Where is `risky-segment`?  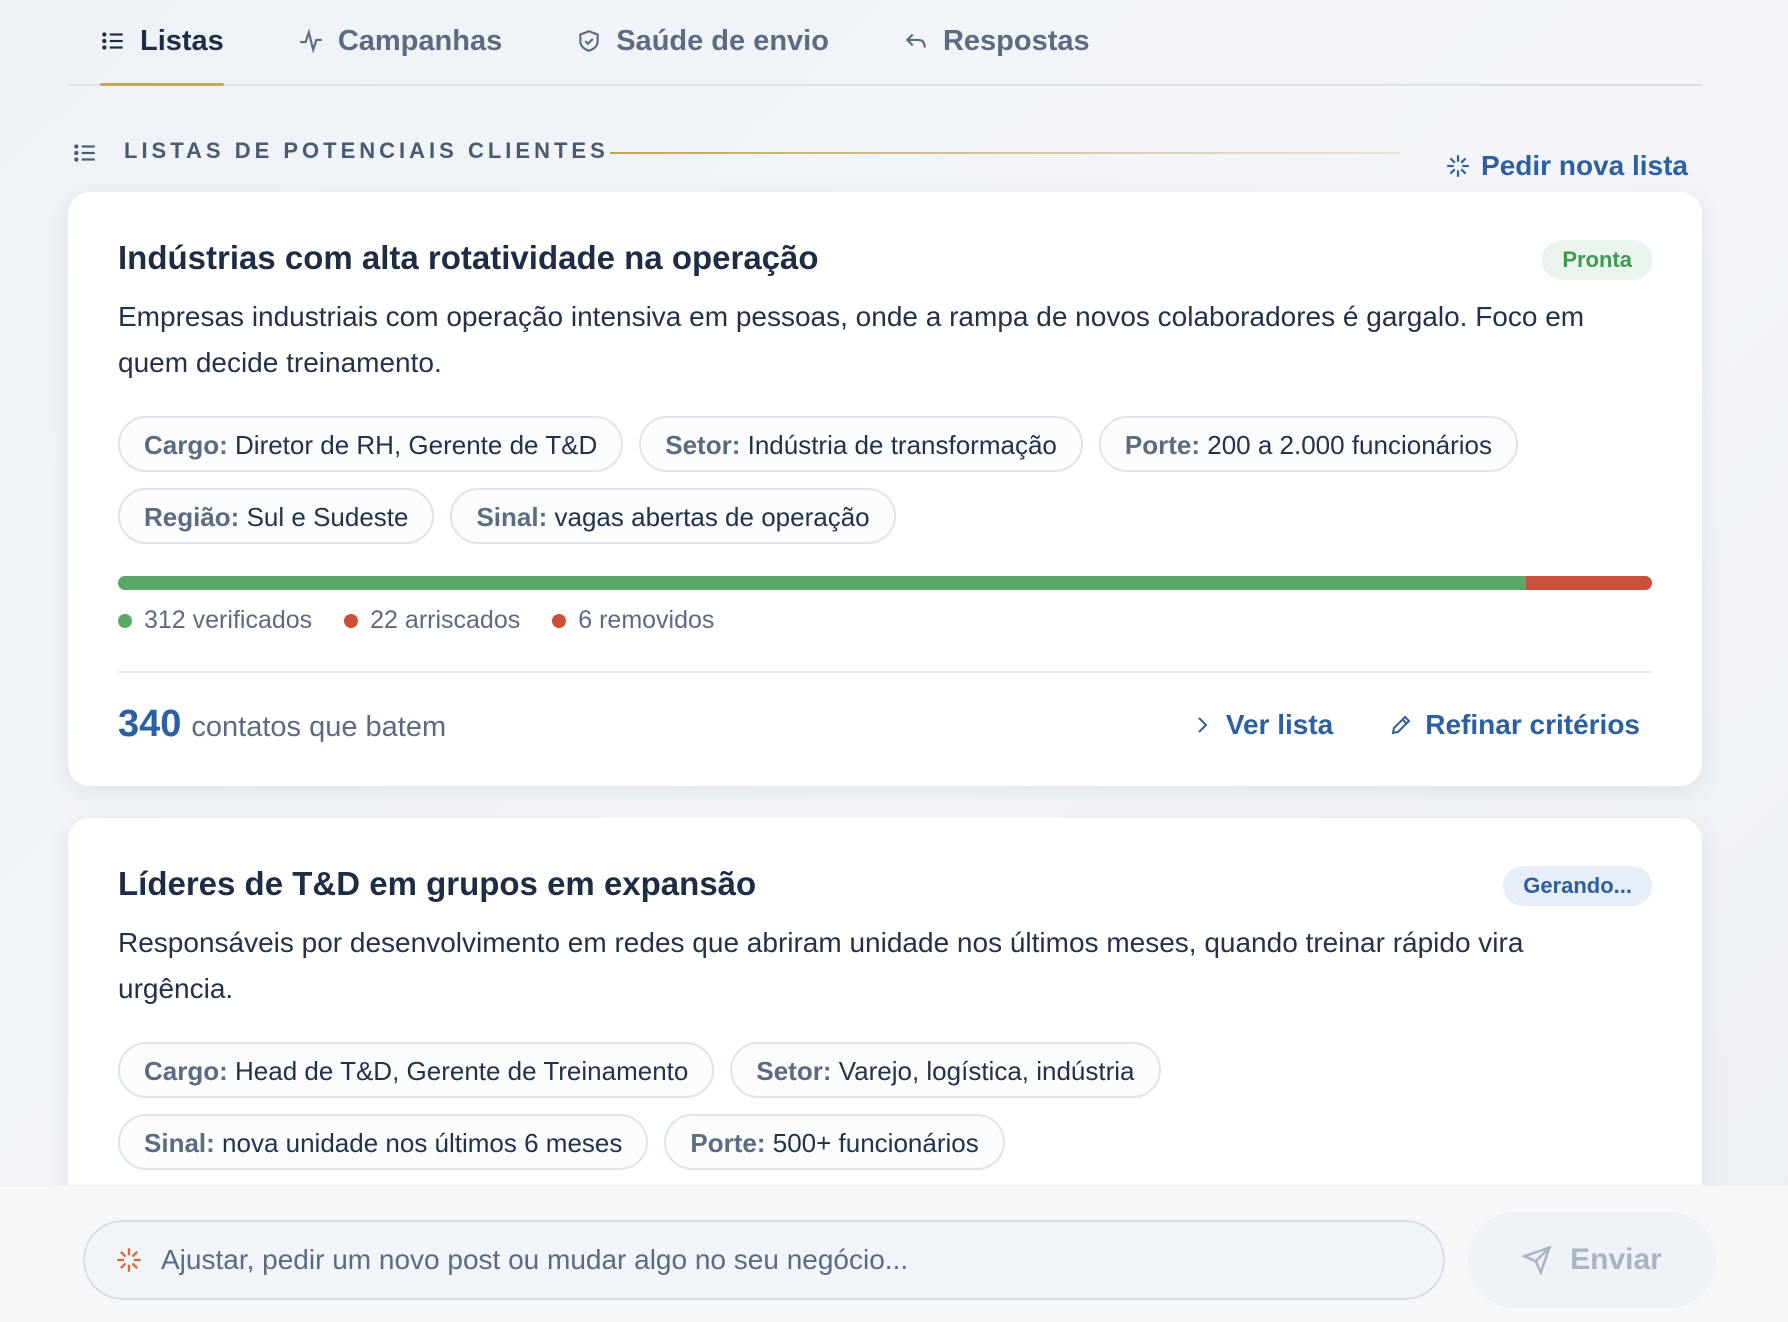 risky-segment is located at coordinates (1589, 583).